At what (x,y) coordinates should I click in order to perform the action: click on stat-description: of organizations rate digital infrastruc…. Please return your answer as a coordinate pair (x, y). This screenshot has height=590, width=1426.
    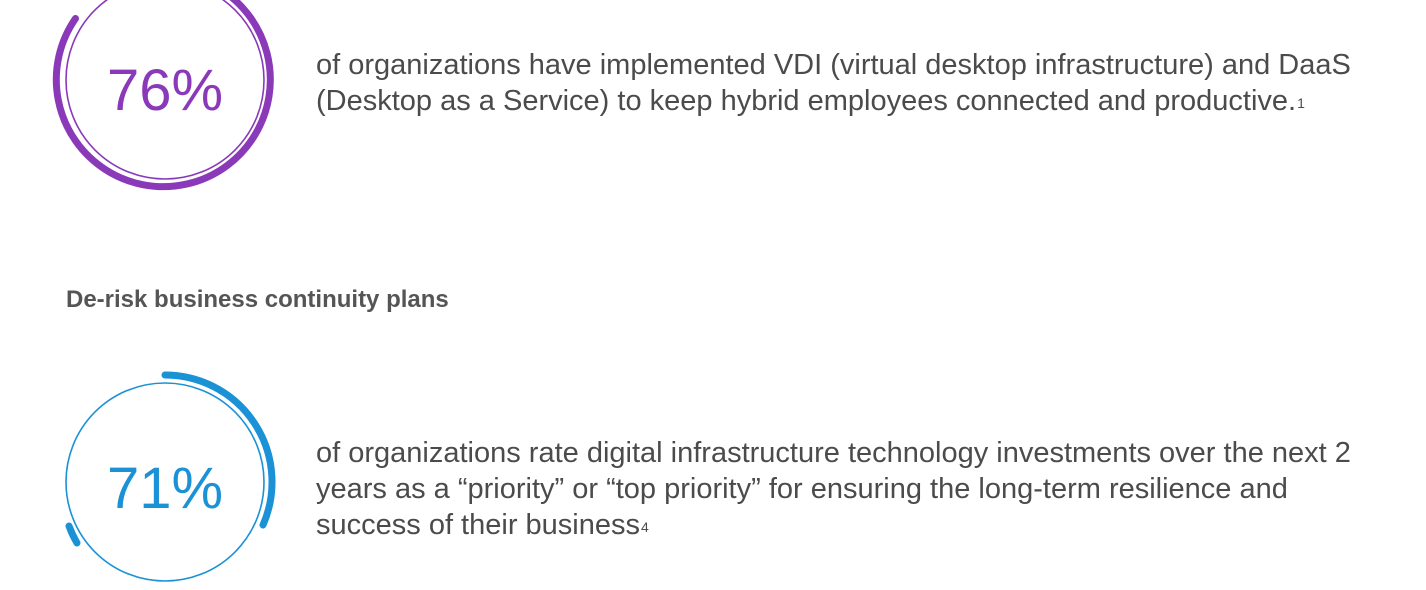
    Looking at the image, I should click on (846, 489).